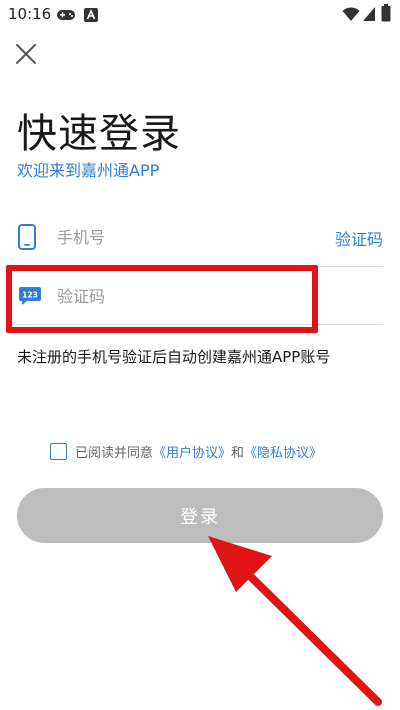  Describe the element at coordinates (240, 564) in the screenshot. I see `annotation-arrow-head` at that location.